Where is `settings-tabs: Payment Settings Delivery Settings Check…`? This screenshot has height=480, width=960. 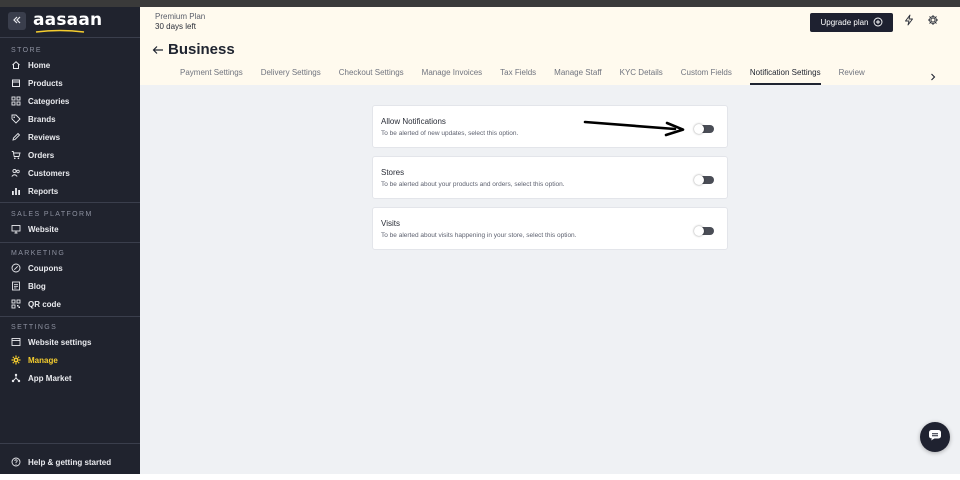 settings-tabs: Payment Settings Delivery Settings Check… is located at coordinates (531, 76).